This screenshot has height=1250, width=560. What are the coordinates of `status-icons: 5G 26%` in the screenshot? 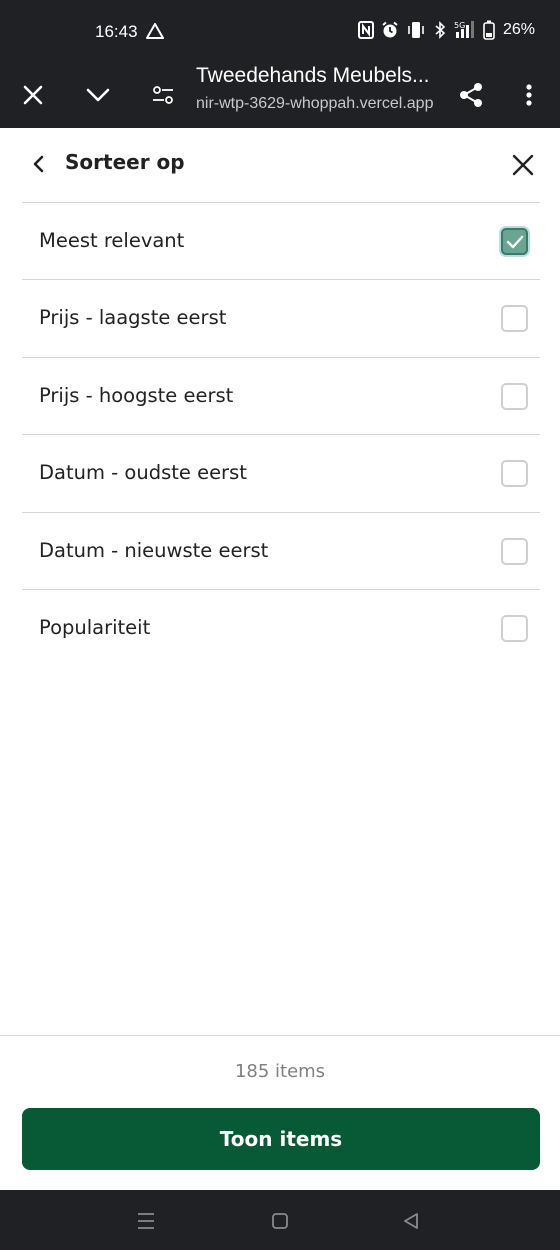 It's located at (446, 30).